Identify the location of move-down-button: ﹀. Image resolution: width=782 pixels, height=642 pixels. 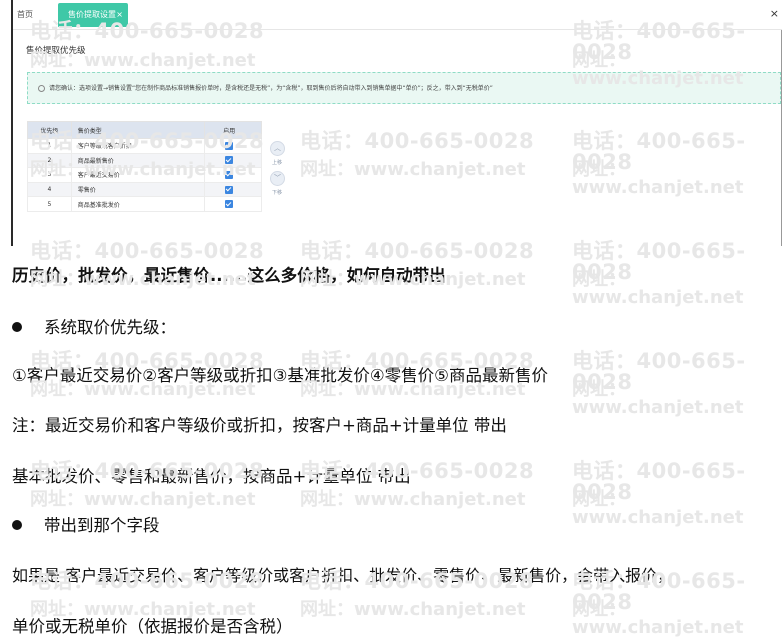
(277, 178).